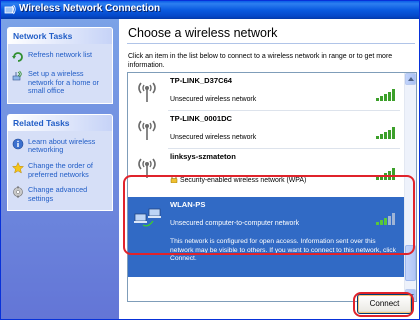  Describe the element at coordinates (17, 57) in the screenshot. I see `refresh-icon` at that location.